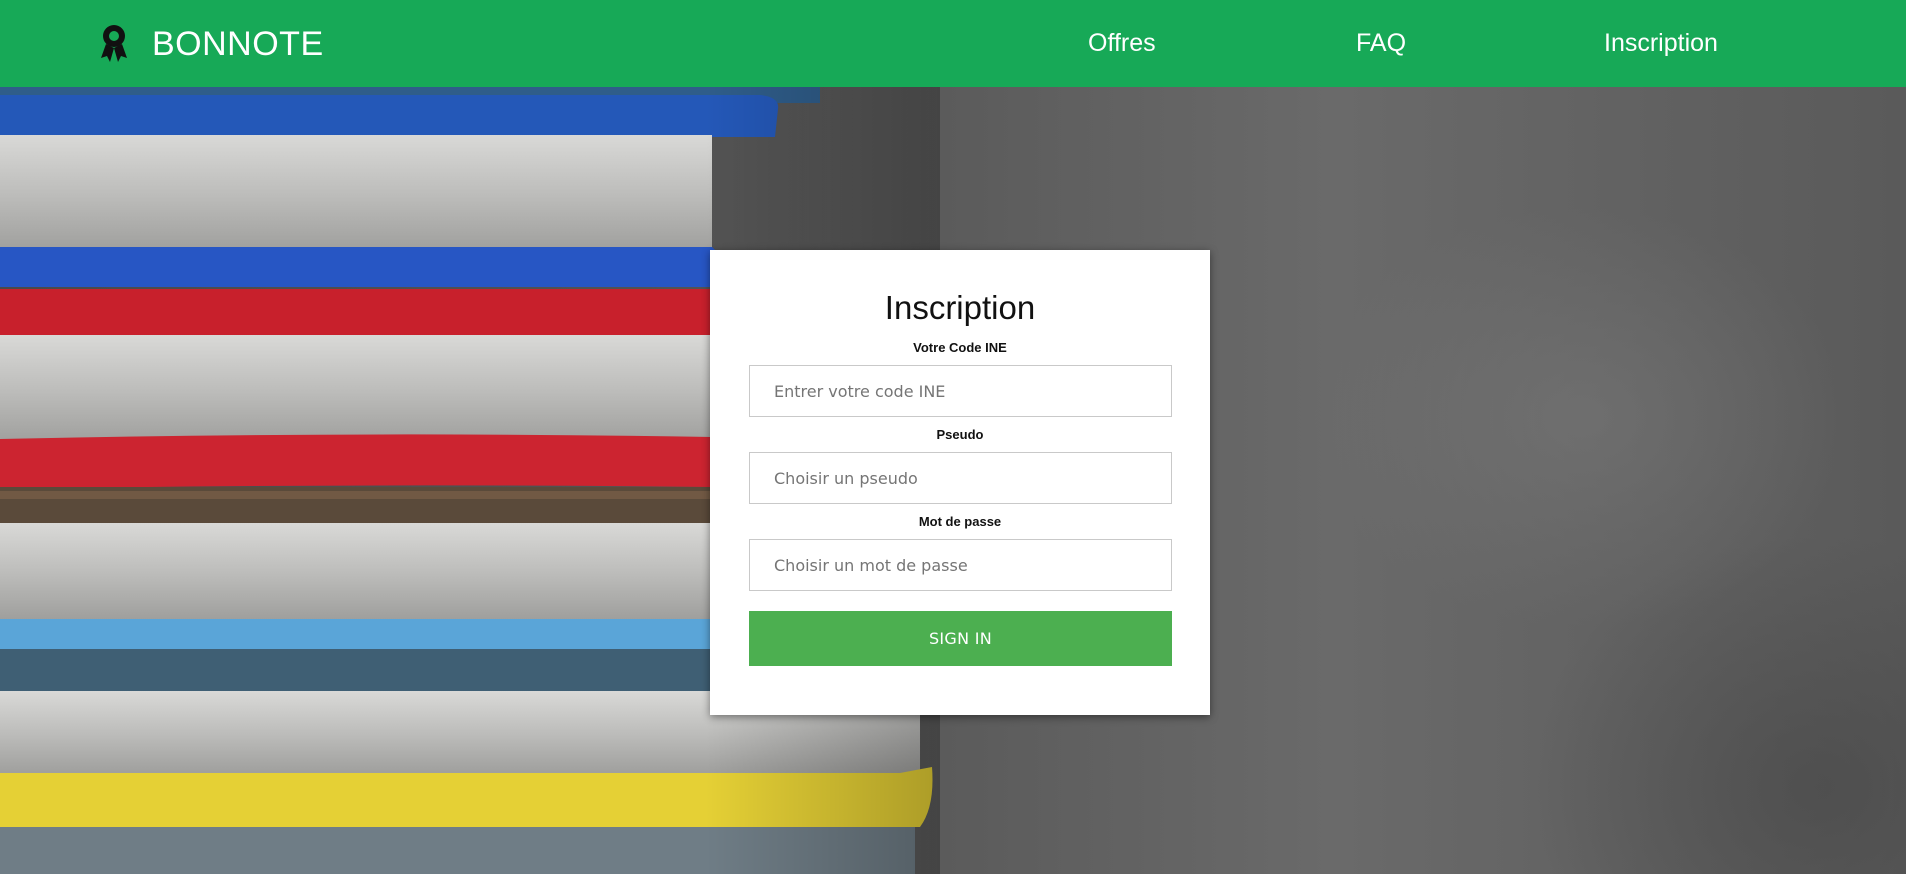 The image size is (1906, 874). Describe the element at coordinates (960, 565) in the screenshot. I see `password-input` at that location.